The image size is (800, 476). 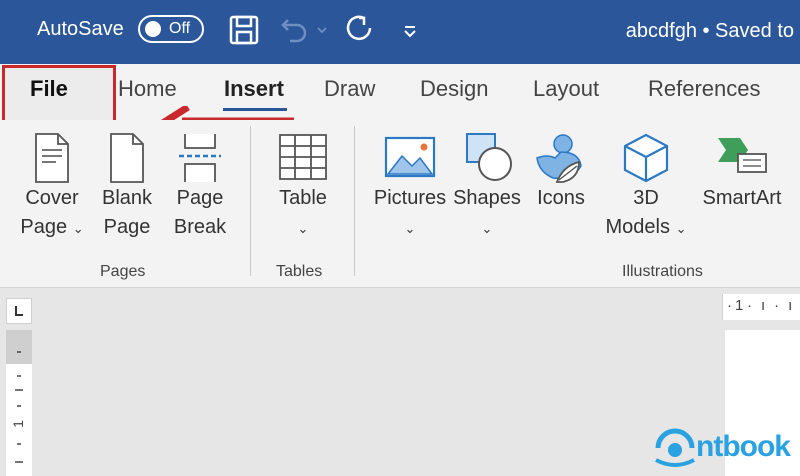 I want to click on ruler-ticks-right: ·ı·ı, so click(x=773, y=305).